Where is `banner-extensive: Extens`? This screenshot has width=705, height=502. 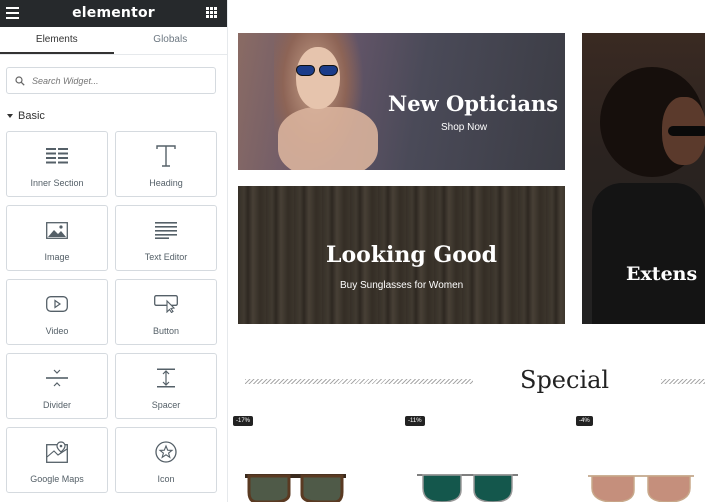 banner-extensive: Extens is located at coordinates (643, 178).